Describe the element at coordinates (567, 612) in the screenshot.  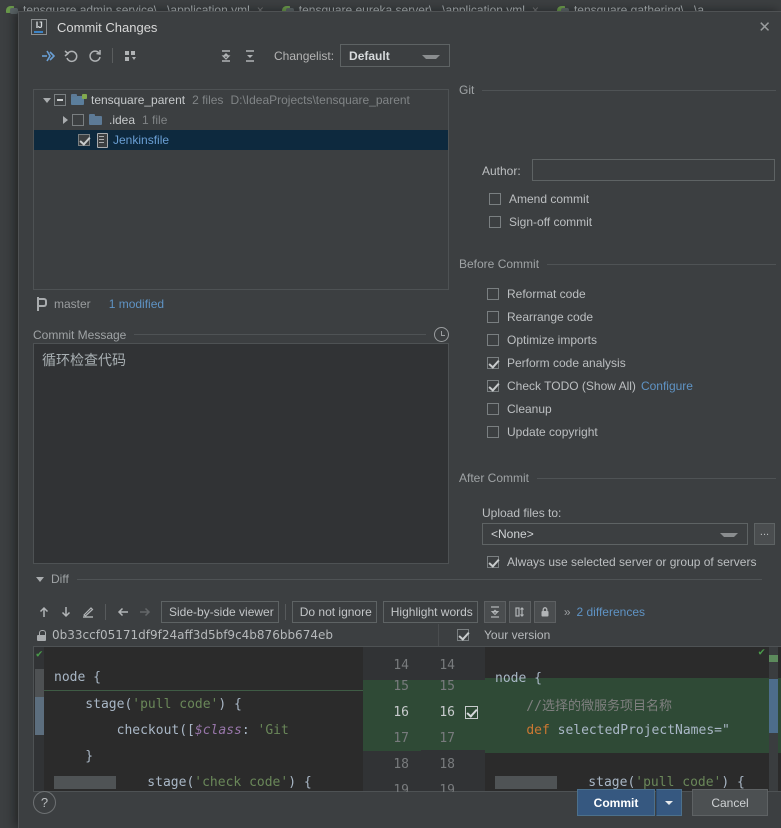
I see `more-actions-icon: »` at that location.